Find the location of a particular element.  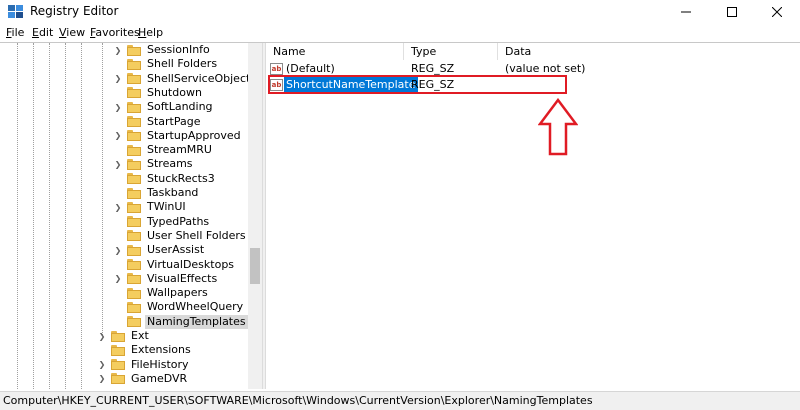

column-header-data: Data is located at coordinates (649, 51).